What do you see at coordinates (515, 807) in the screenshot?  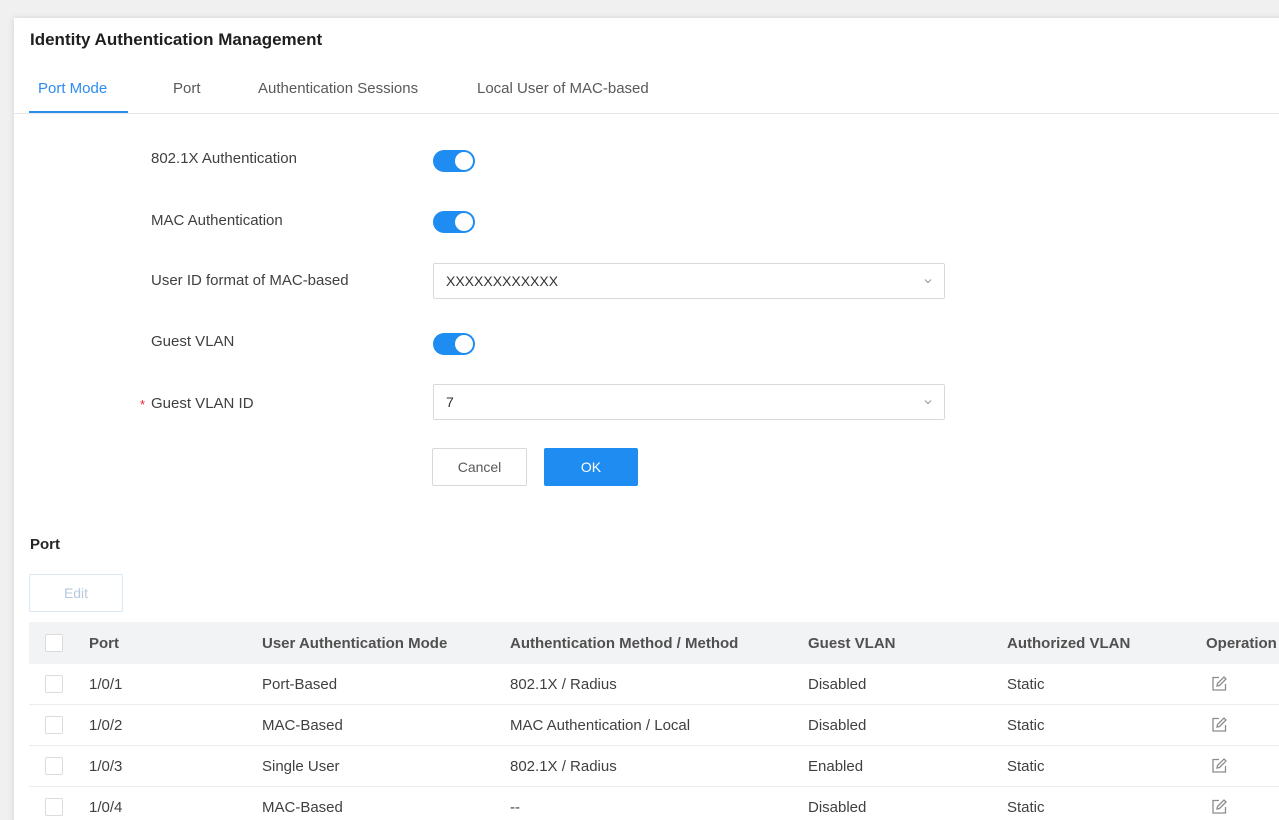 I see `cell-auth-method: --` at bounding box center [515, 807].